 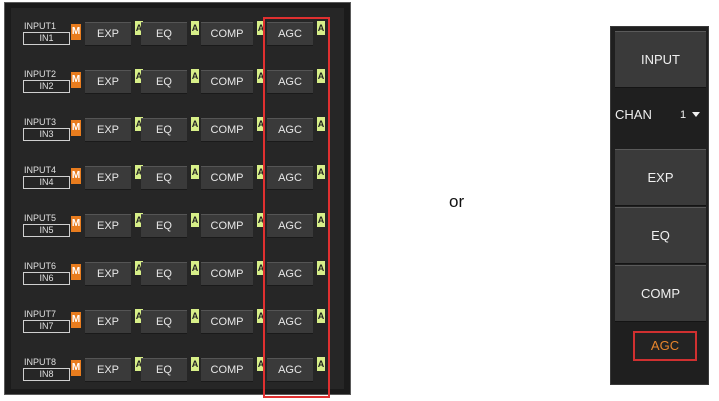 What do you see at coordinates (46, 182) in the screenshot?
I see `input-channel-box: IN4` at bounding box center [46, 182].